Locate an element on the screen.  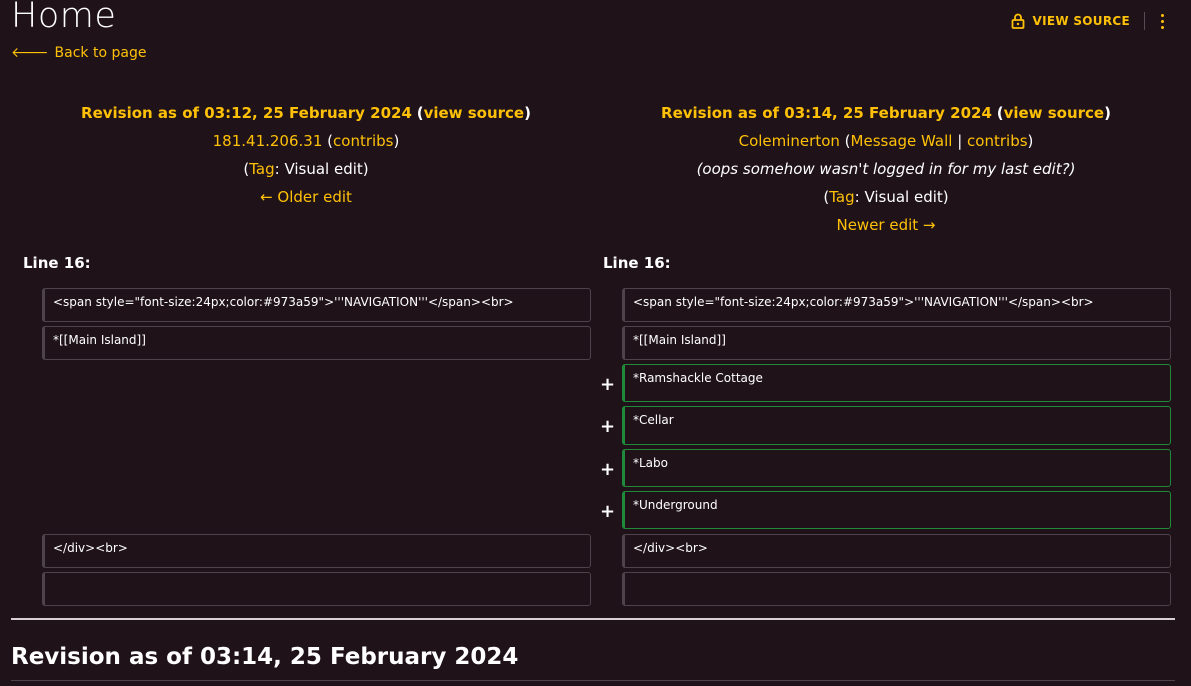
newer-edit-link: Newer edit → is located at coordinates (885, 225).